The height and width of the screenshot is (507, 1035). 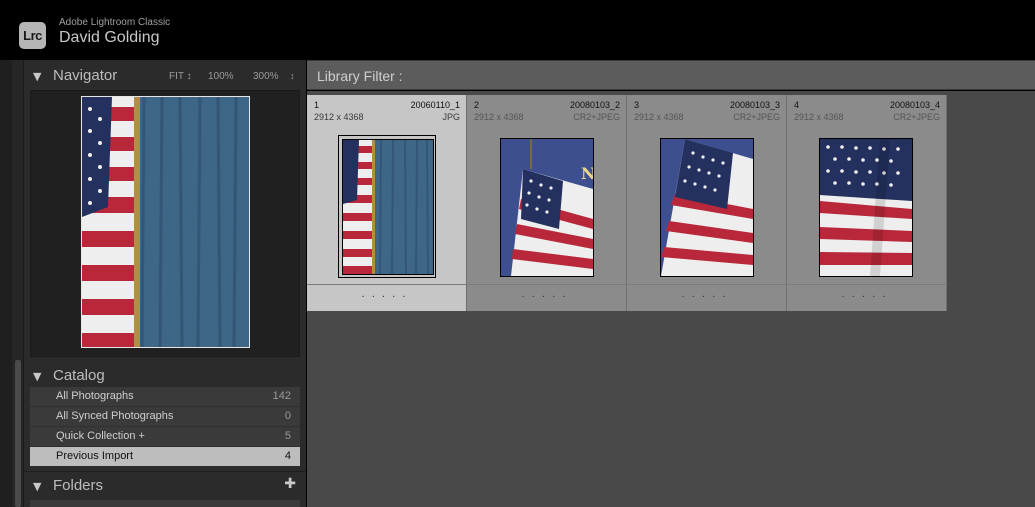 I want to click on catalog-item-label: Quick Collection +, so click(x=100, y=436).